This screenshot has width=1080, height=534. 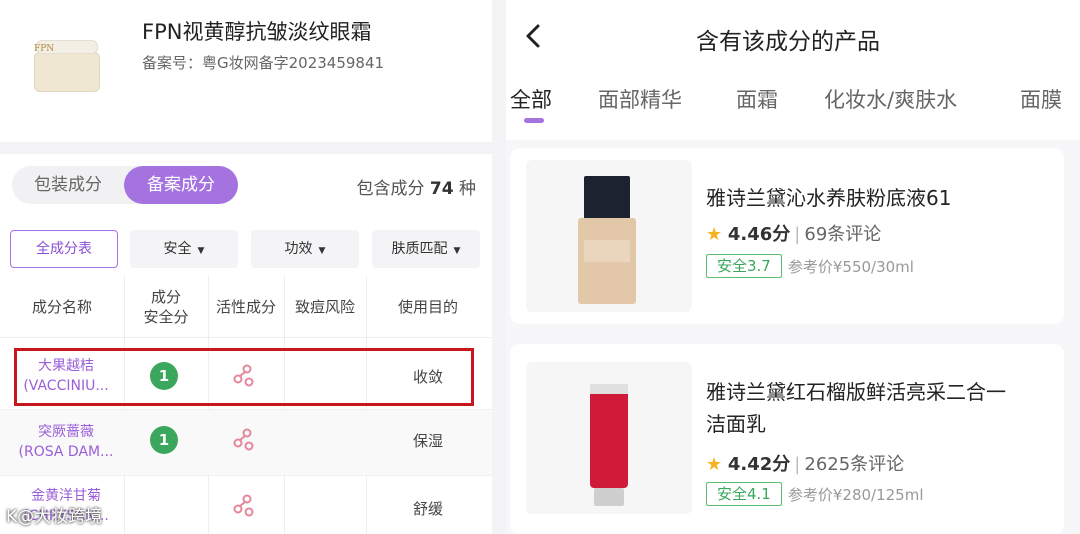 What do you see at coordinates (244, 377) in the screenshot?
I see `highlight-box` at bounding box center [244, 377].